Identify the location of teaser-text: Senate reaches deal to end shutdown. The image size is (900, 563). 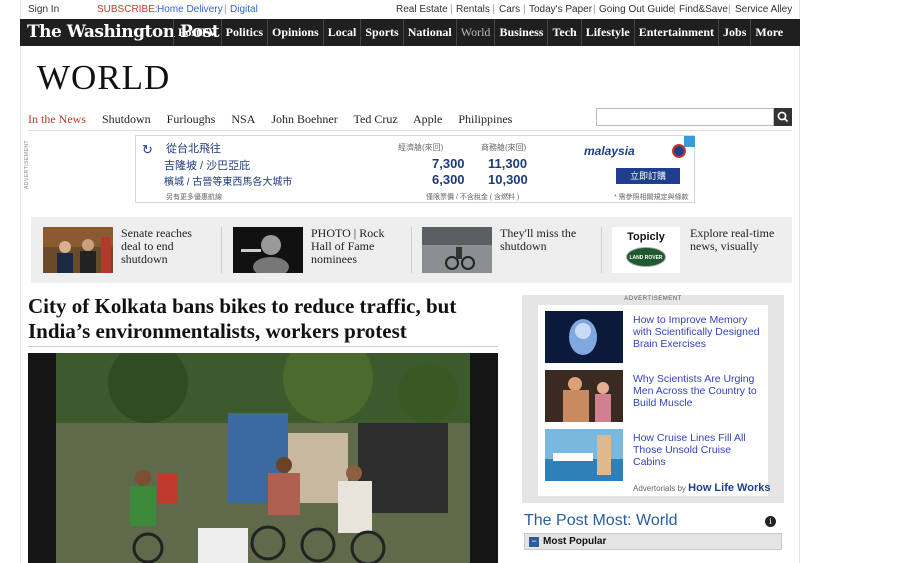
(166, 246).